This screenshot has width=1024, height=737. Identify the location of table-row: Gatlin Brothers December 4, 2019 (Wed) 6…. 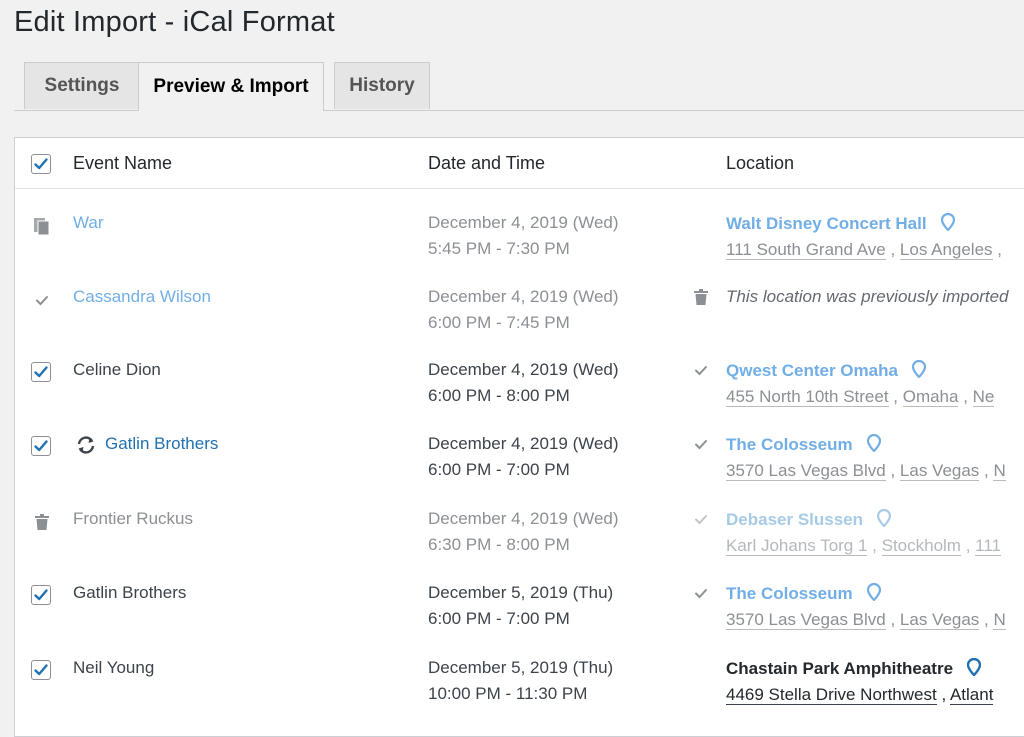
(519, 455).